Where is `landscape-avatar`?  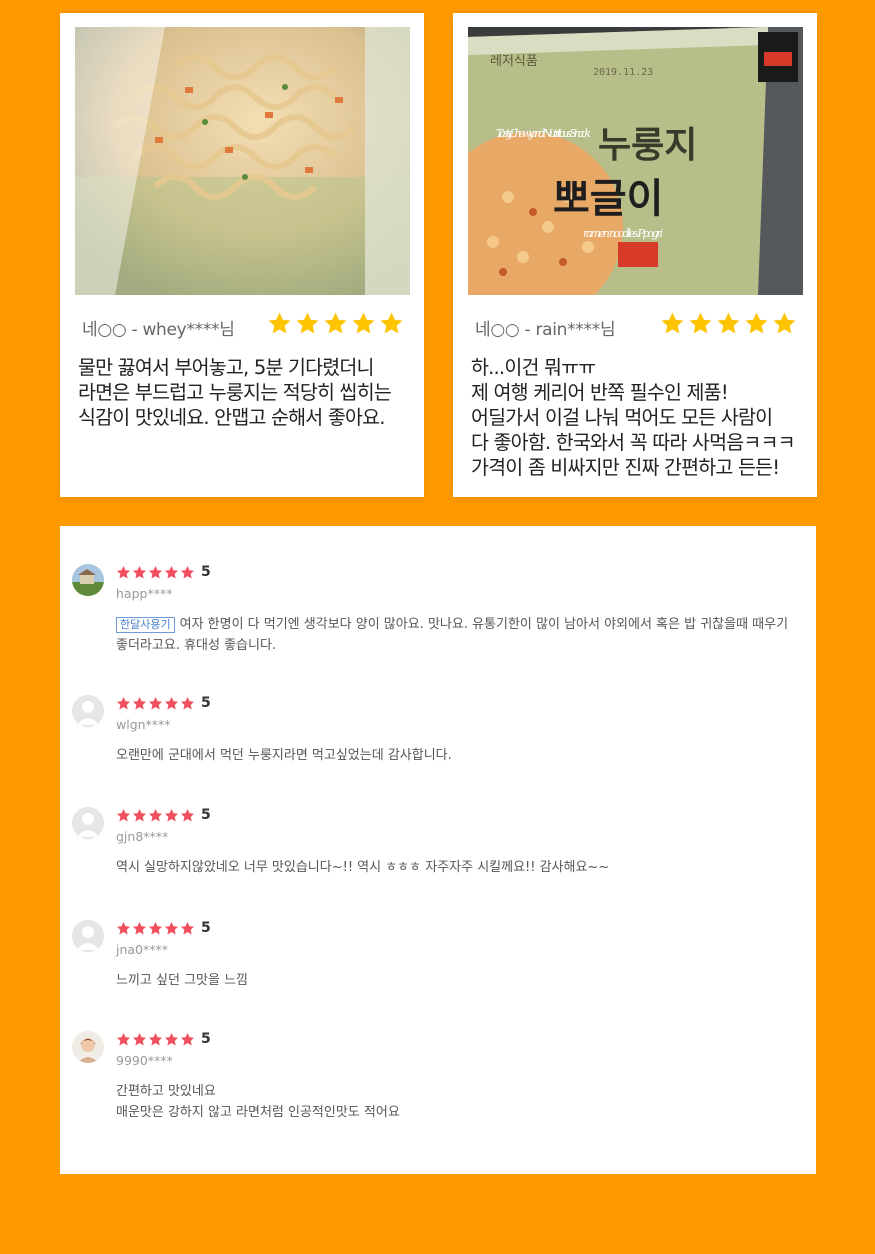
landscape-avatar is located at coordinates (88, 580).